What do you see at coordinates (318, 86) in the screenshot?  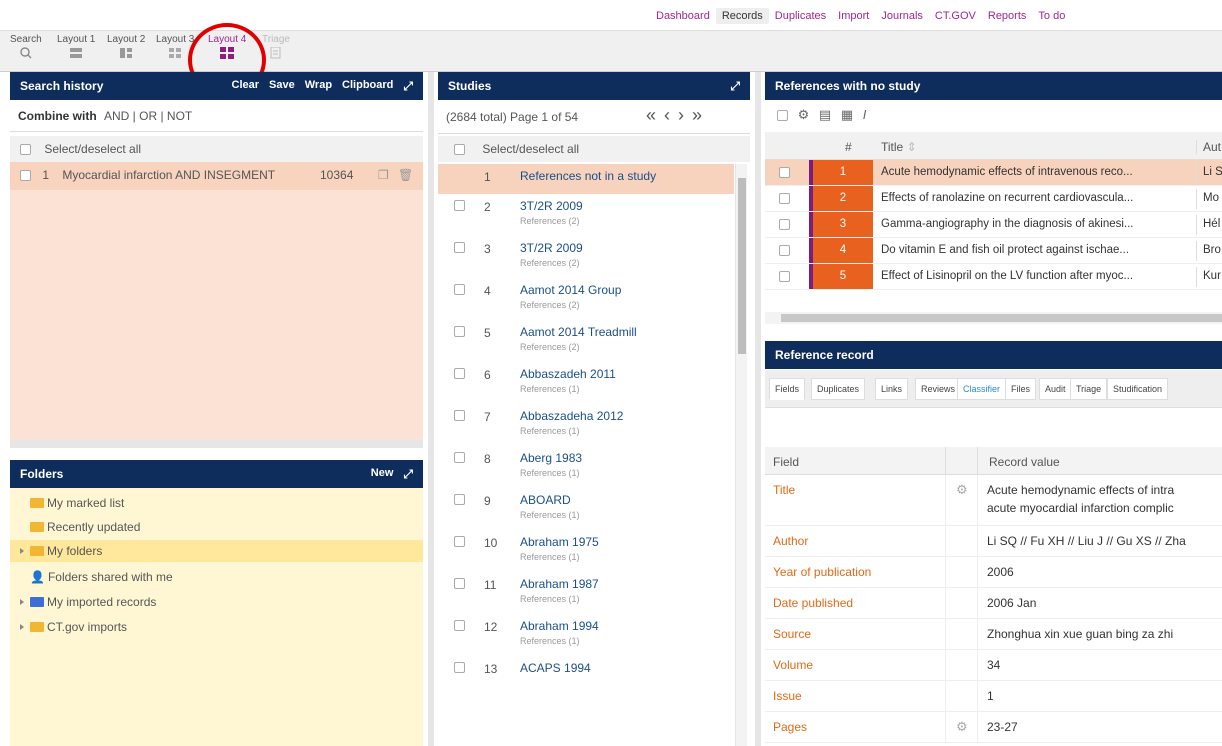 I see `wrap-button: Wrap` at bounding box center [318, 86].